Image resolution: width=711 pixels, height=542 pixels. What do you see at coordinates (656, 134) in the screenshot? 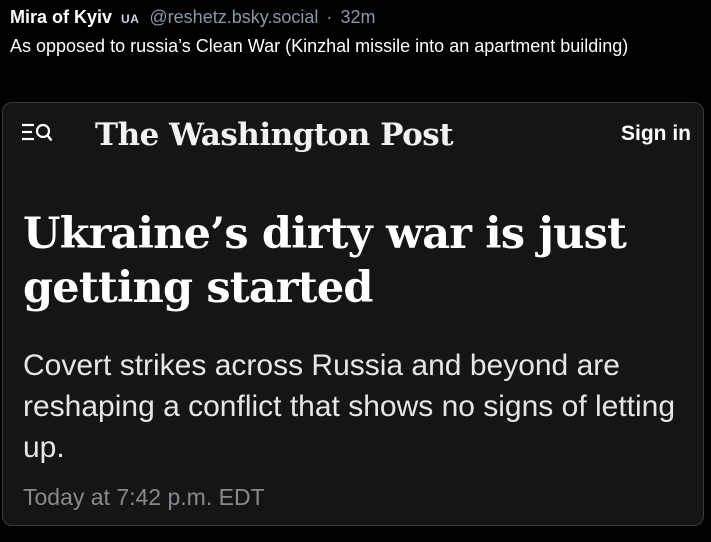
I see `sign-in-button: Sign in` at bounding box center [656, 134].